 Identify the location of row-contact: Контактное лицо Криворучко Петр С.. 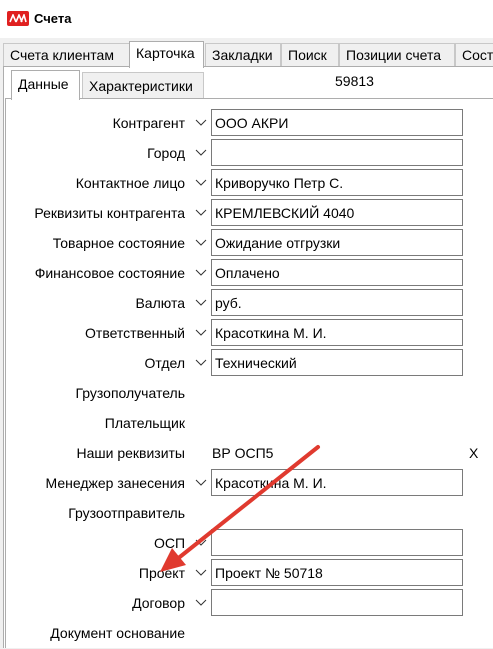
(246, 184).